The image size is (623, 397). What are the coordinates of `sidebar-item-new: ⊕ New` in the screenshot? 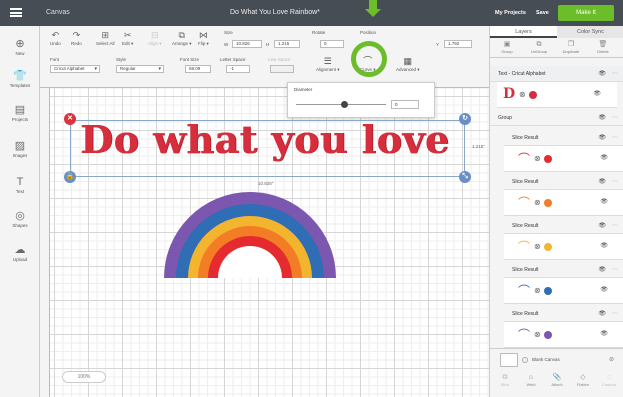 It's located at (20, 47).